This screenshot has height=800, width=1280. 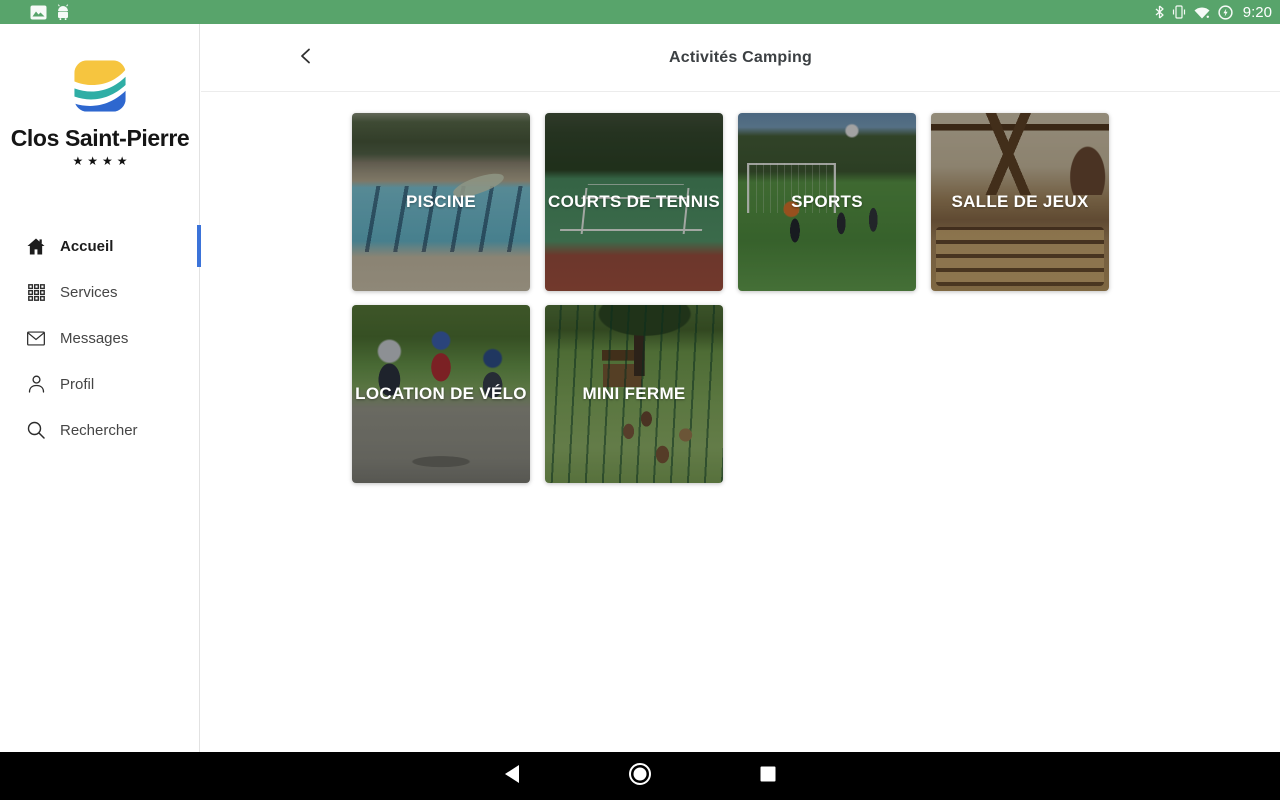 What do you see at coordinates (100, 138) in the screenshot?
I see `brand-name: Clos Saint-Pierre` at bounding box center [100, 138].